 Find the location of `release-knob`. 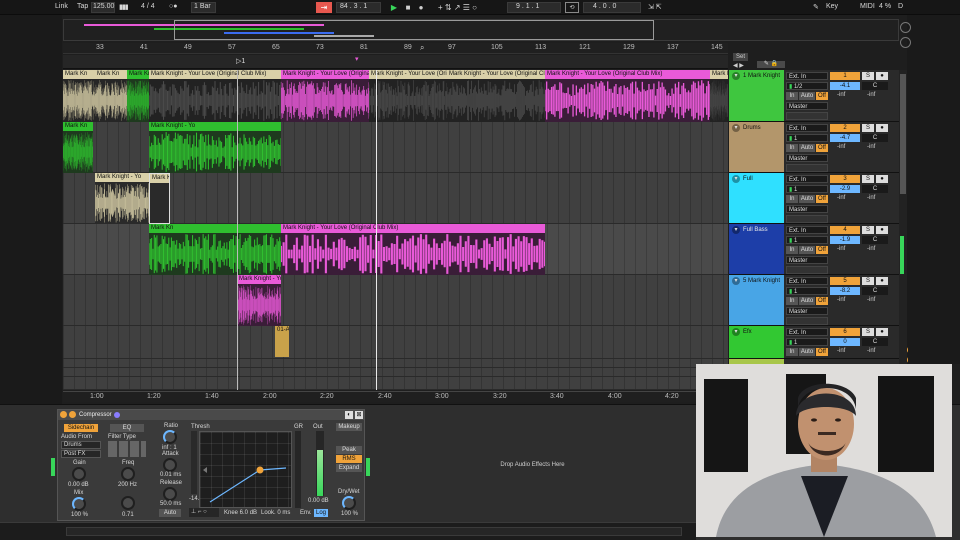

release-knob is located at coordinates (170, 494).